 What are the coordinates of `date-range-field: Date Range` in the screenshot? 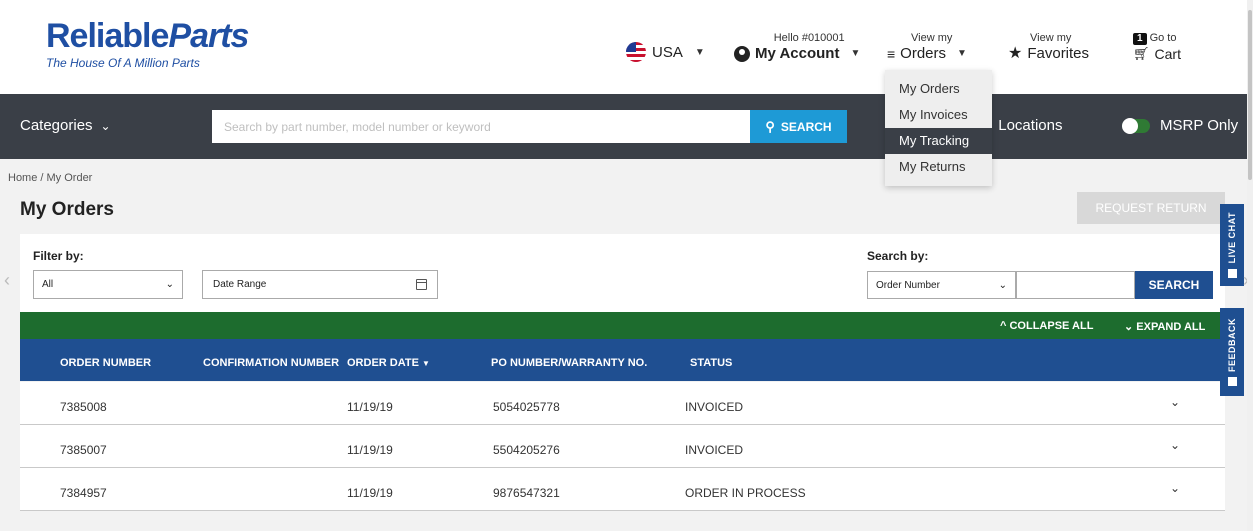 It's located at (320, 284).